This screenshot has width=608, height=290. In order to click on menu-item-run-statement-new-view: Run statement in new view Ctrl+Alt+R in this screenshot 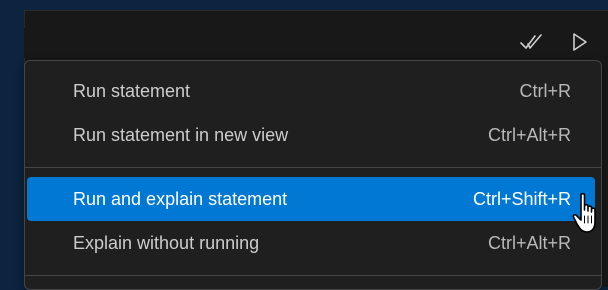, I will do `click(311, 135)`.